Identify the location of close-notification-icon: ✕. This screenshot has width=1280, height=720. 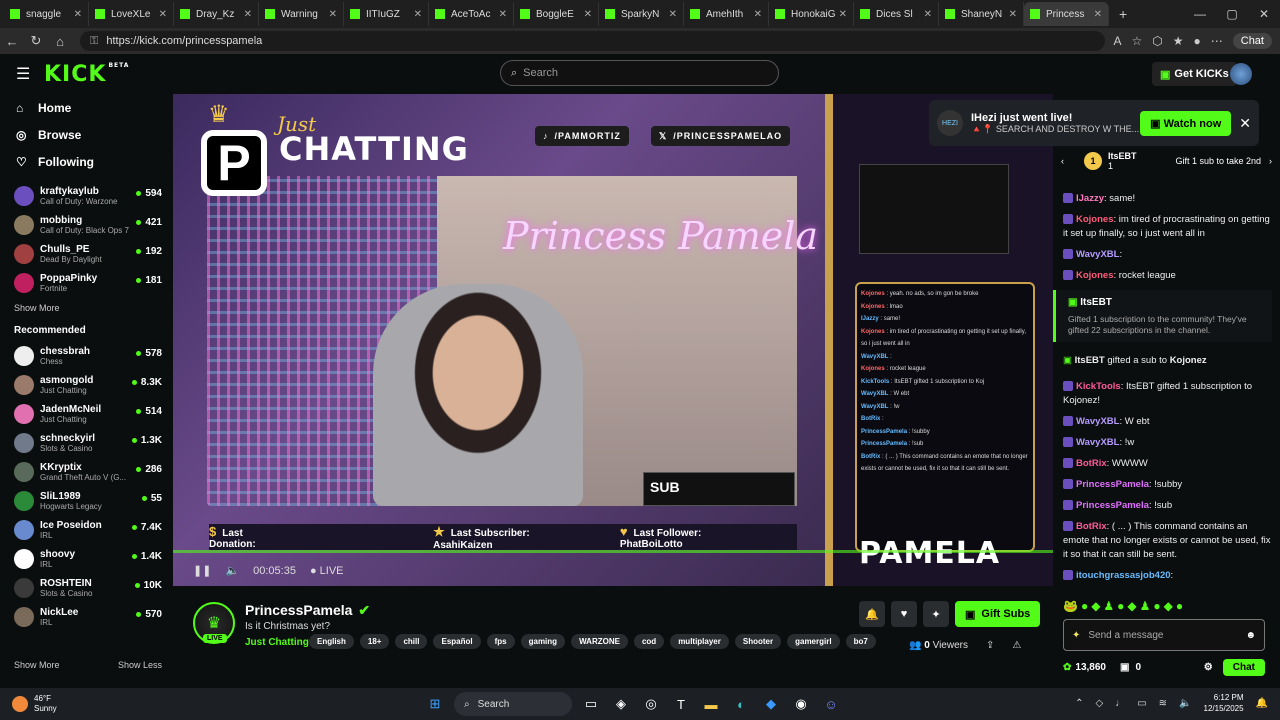
(1245, 123).